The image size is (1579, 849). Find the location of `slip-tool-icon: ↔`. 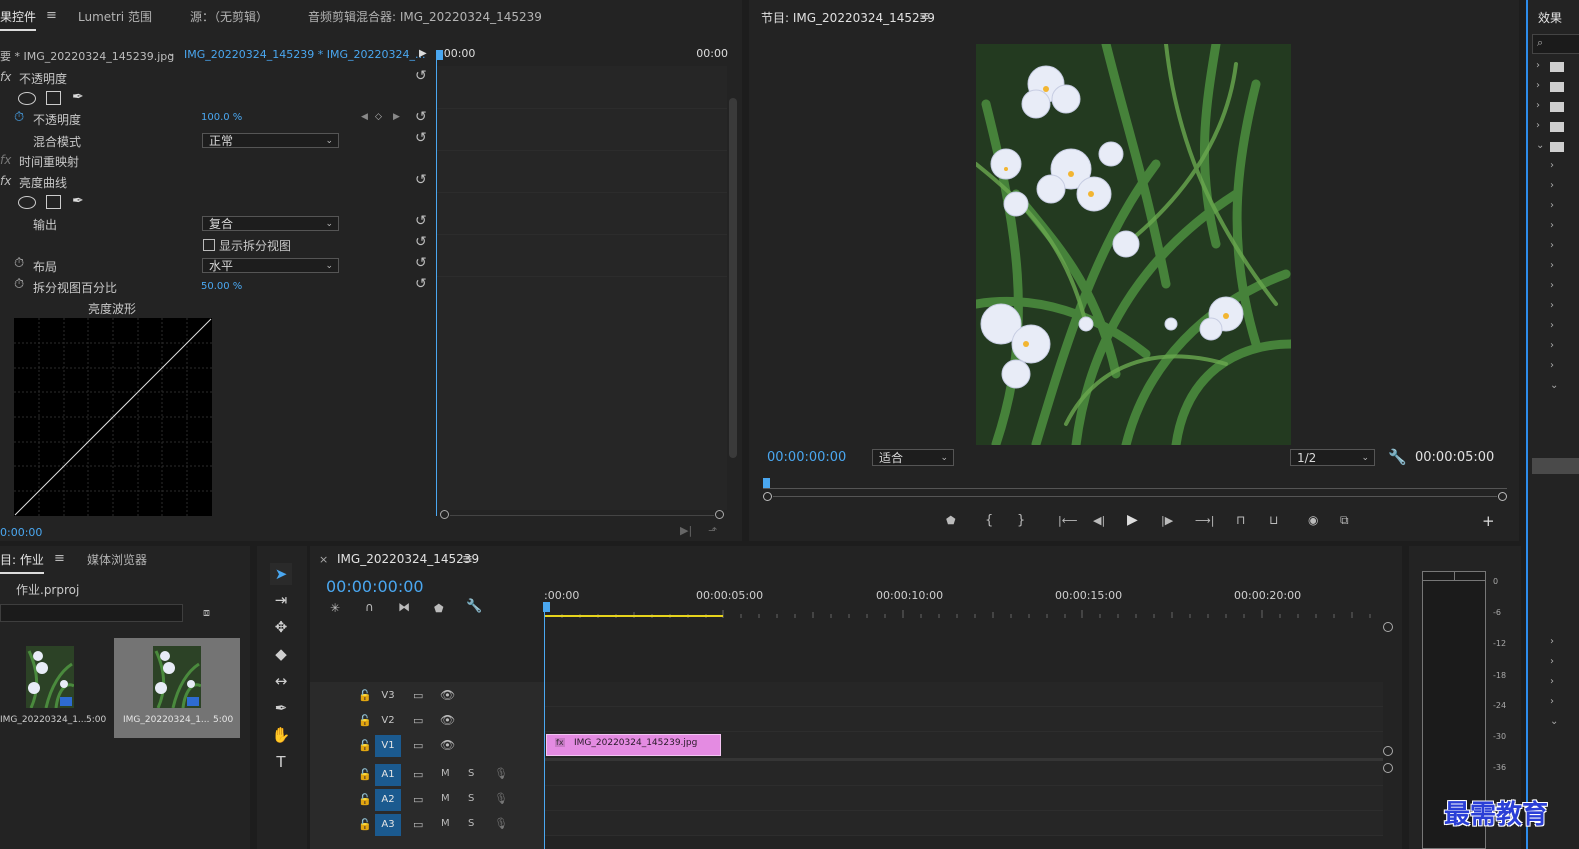

slip-tool-icon: ↔ is located at coordinates (281, 681).